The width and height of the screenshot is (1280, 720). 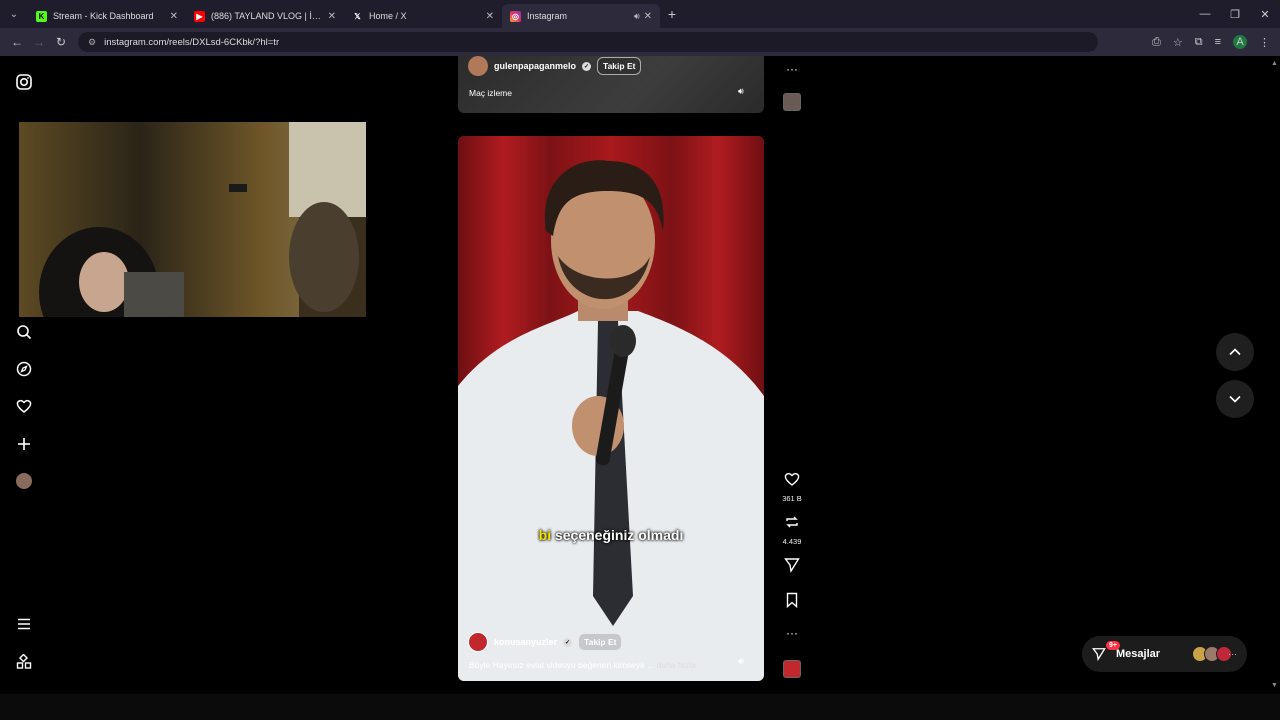 I want to click on bookmark-icon, so click(x=792, y=600).